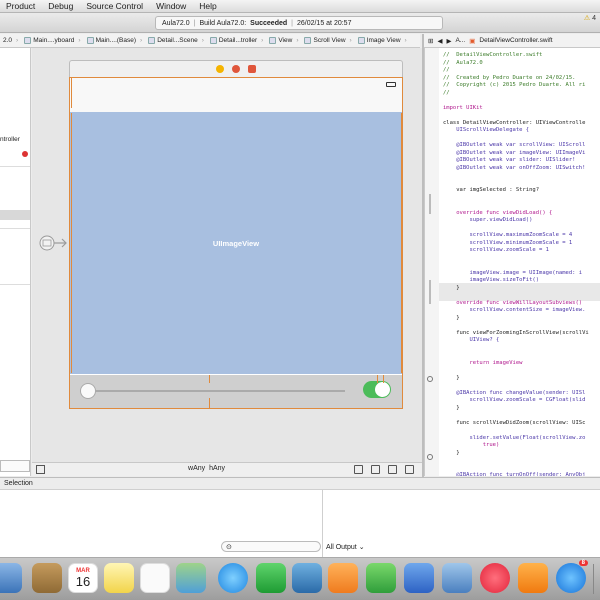 The image size is (600, 600). I want to click on forward-icon: ▶, so click(448, 41).